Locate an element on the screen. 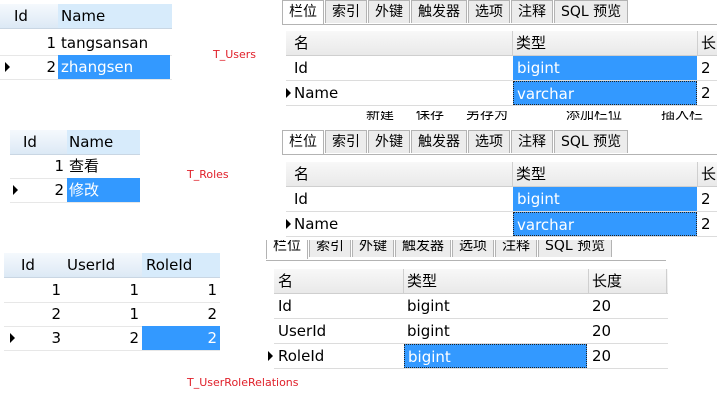  roles-col-name: Name is located at coordinates (104, 142).